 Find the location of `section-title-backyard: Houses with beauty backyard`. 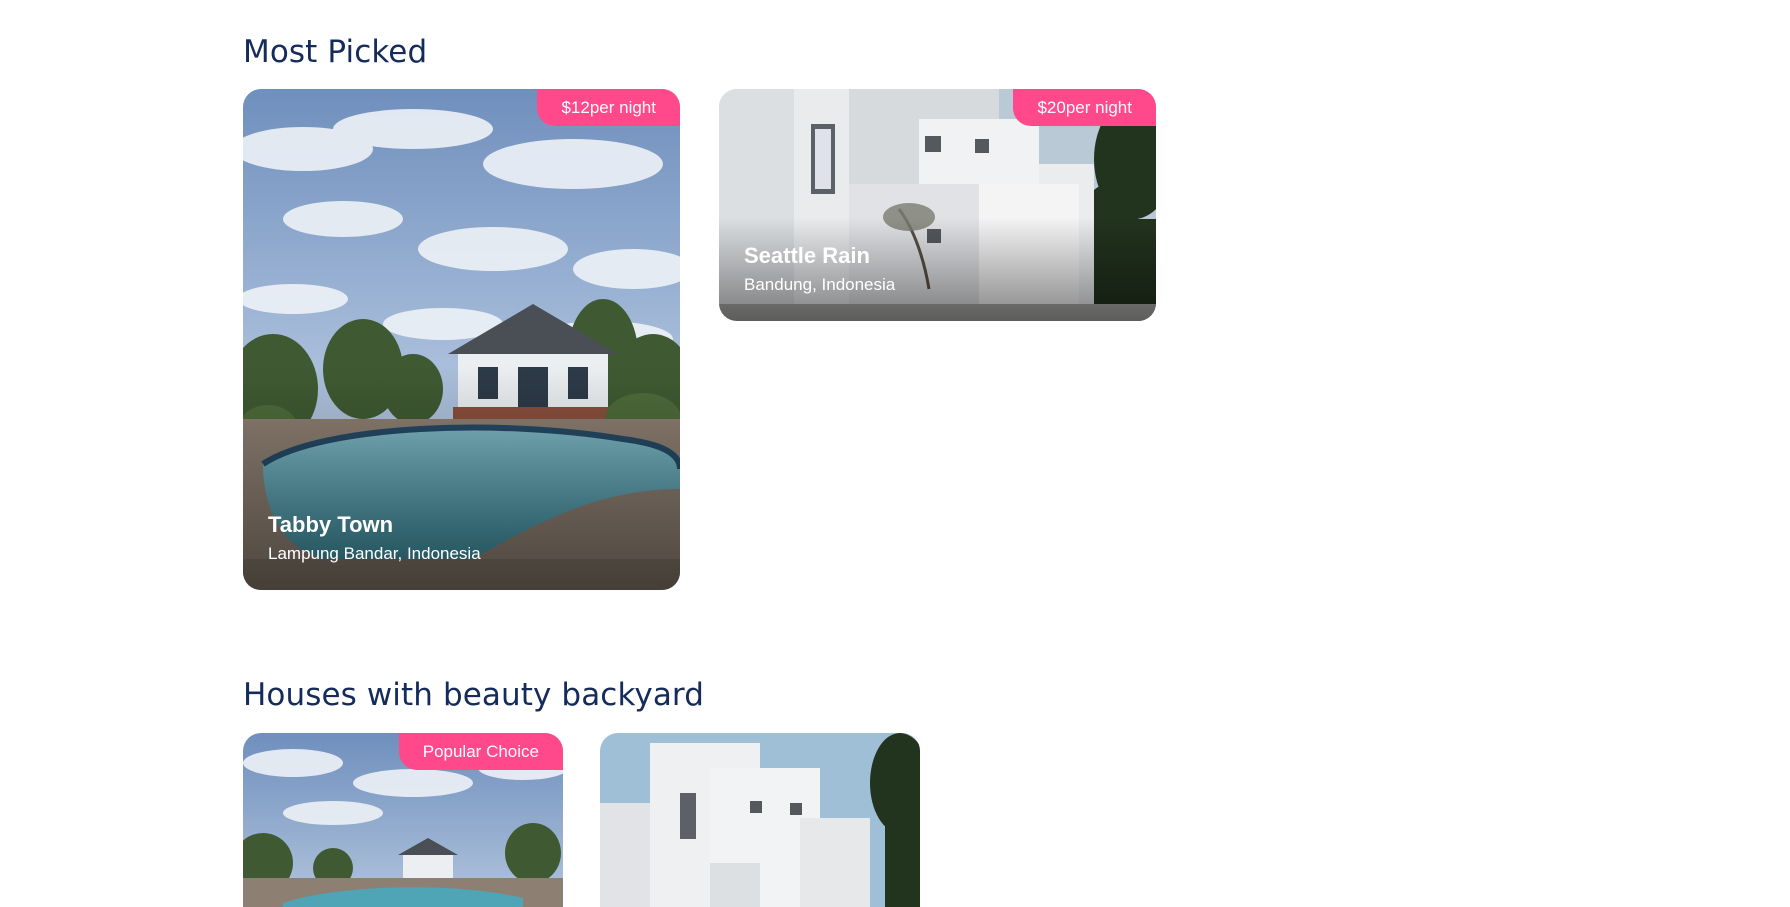

section-title-backyard: Houses with beauty backyard is located at coordinates (474, 695).